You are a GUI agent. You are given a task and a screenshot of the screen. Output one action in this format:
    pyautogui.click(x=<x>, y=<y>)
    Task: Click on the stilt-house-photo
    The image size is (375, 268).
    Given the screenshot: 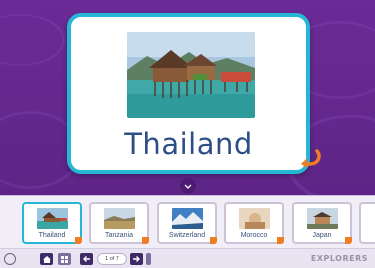 What is the action you would take?
    pyautogui.click(x=191, y=75)
    